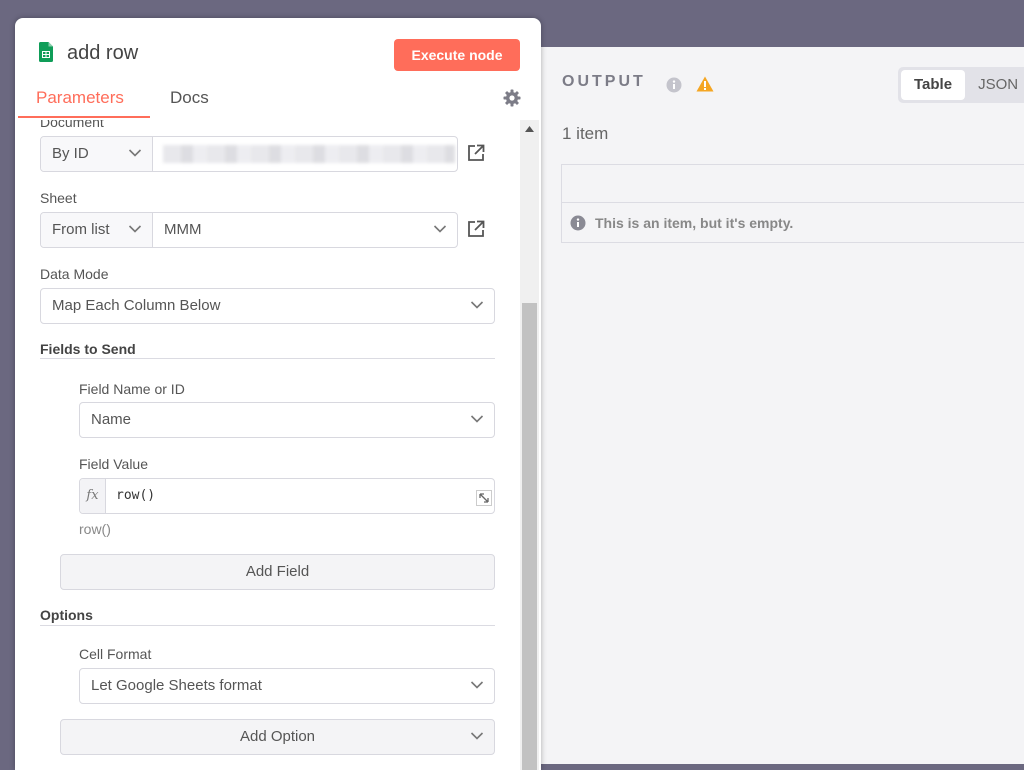 This screenshot has height=770, width=1024. Describe the element at coordinates (66, 615) in the screenshot. I see `options-title: Options` at that location.